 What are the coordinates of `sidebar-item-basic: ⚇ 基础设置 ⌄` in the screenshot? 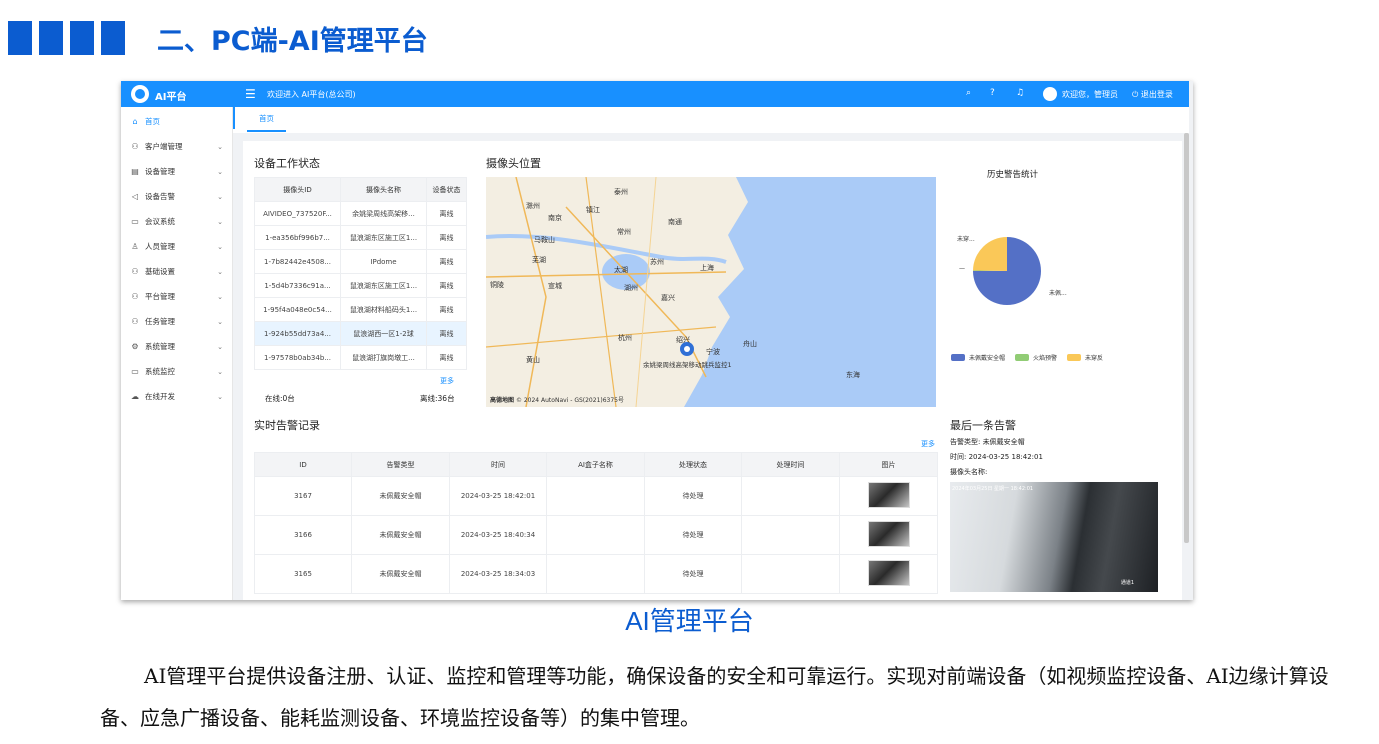 It's located at (177, 271).